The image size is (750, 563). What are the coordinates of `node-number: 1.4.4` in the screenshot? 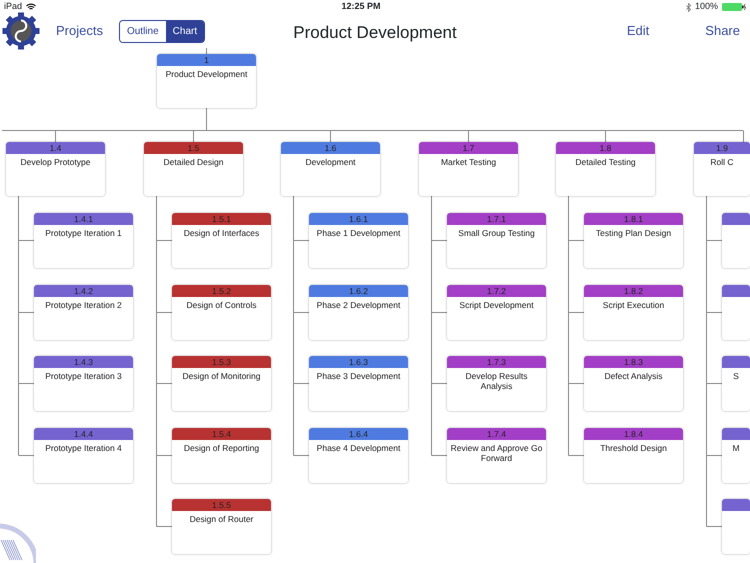 It's located at (83, 434).